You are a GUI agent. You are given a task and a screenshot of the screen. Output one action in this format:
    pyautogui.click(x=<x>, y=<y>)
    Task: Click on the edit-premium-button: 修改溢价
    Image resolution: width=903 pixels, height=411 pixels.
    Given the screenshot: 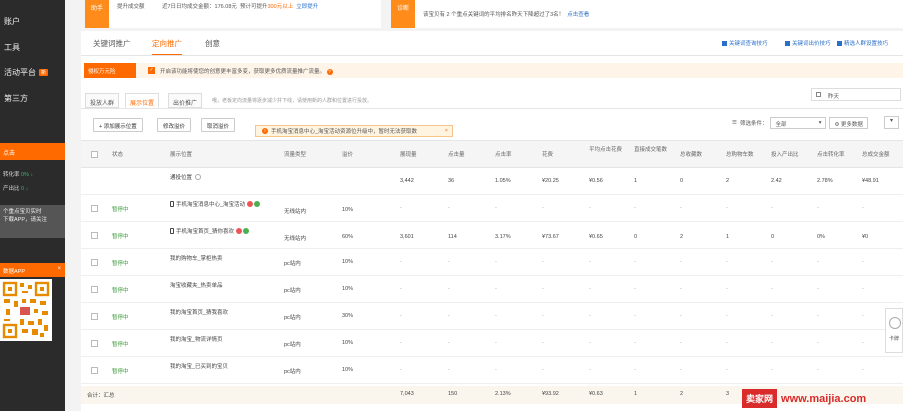 What is the action you would take?
    pyautogui.click(x=174, y=125)
    